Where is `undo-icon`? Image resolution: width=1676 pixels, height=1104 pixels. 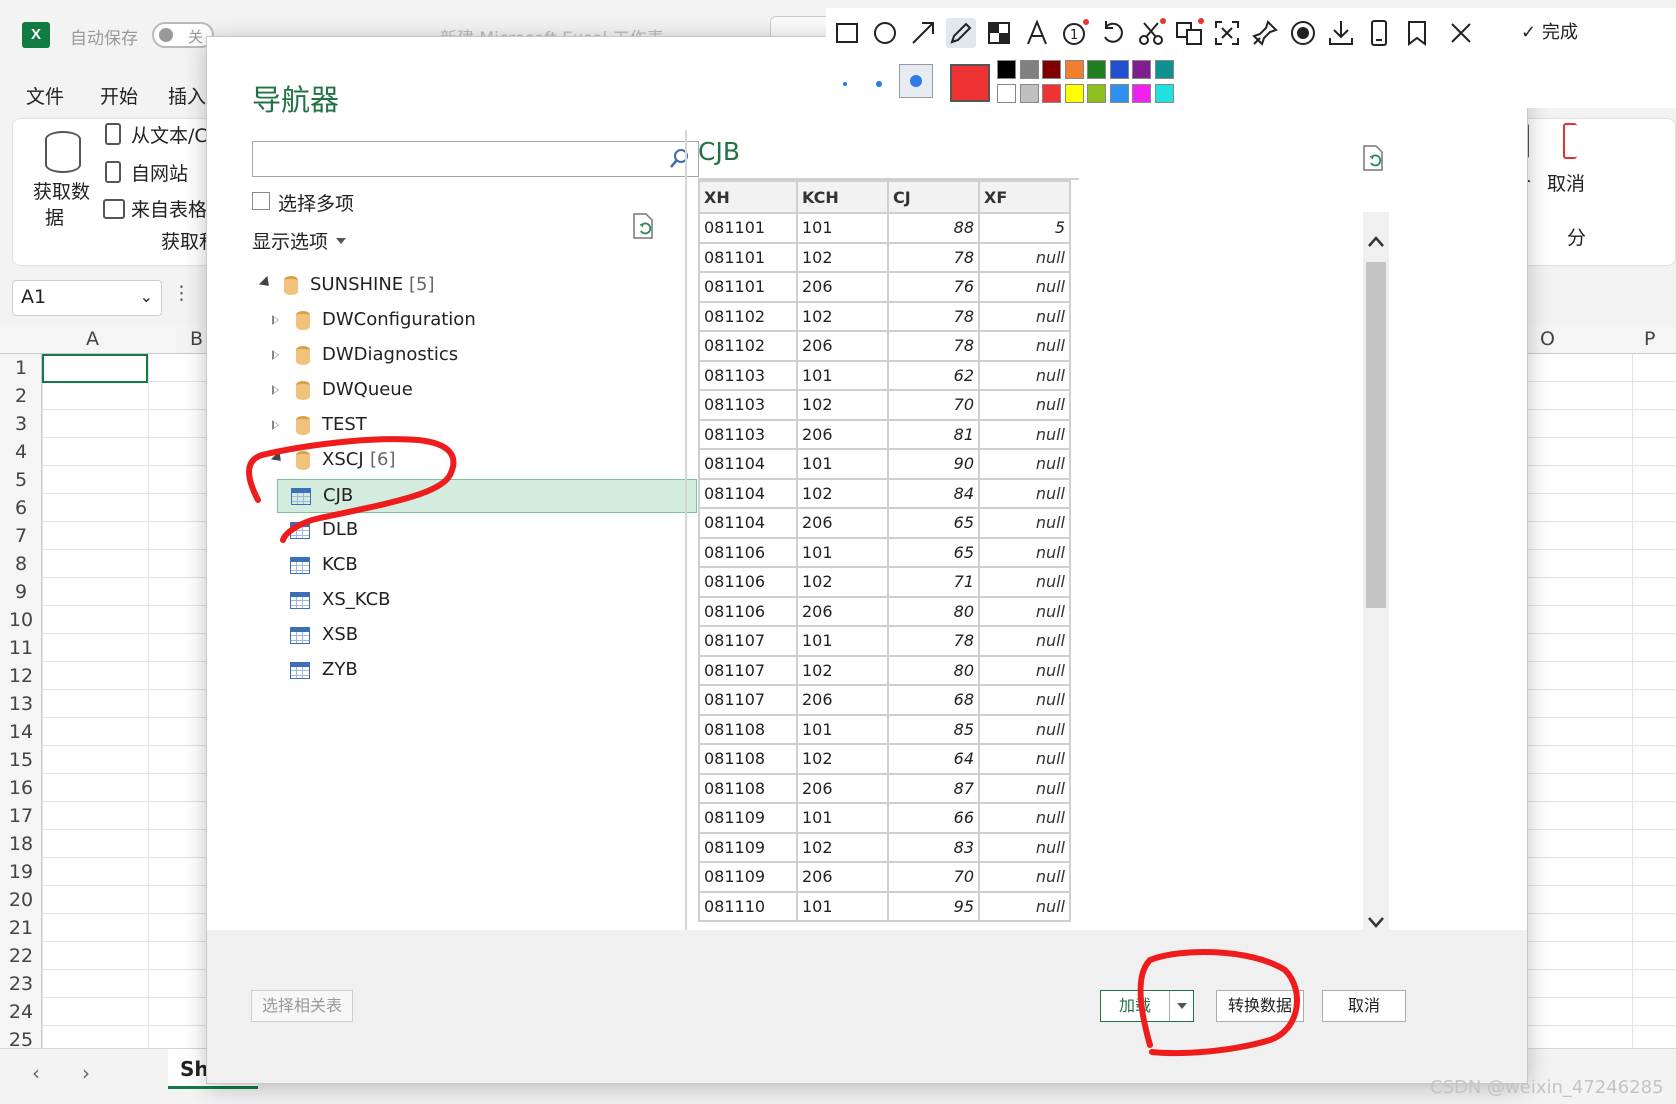 undo-icon is located at coordinates (1113, 33).